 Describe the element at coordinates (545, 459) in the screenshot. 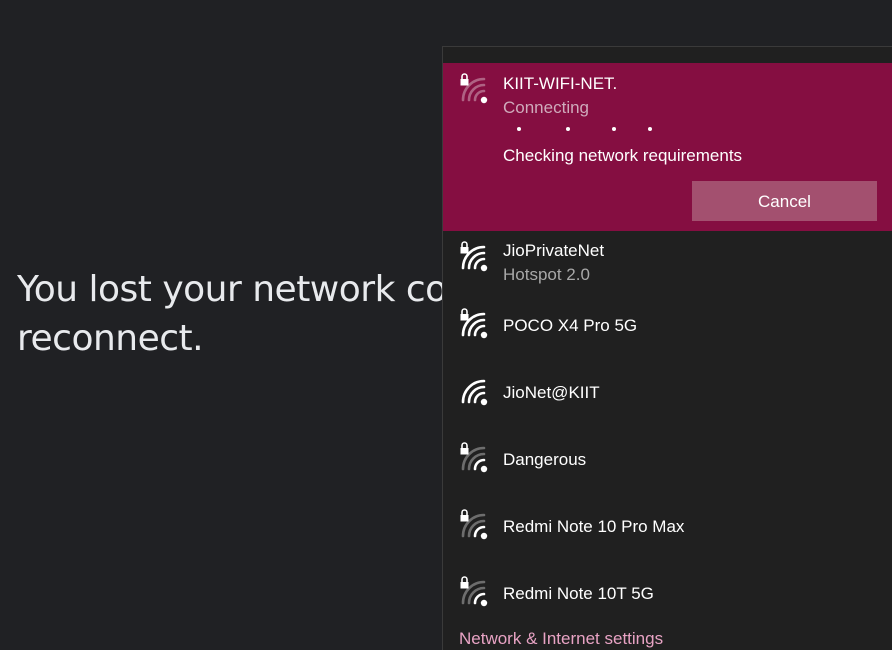

I see `network-name: Dangerous` at that location.